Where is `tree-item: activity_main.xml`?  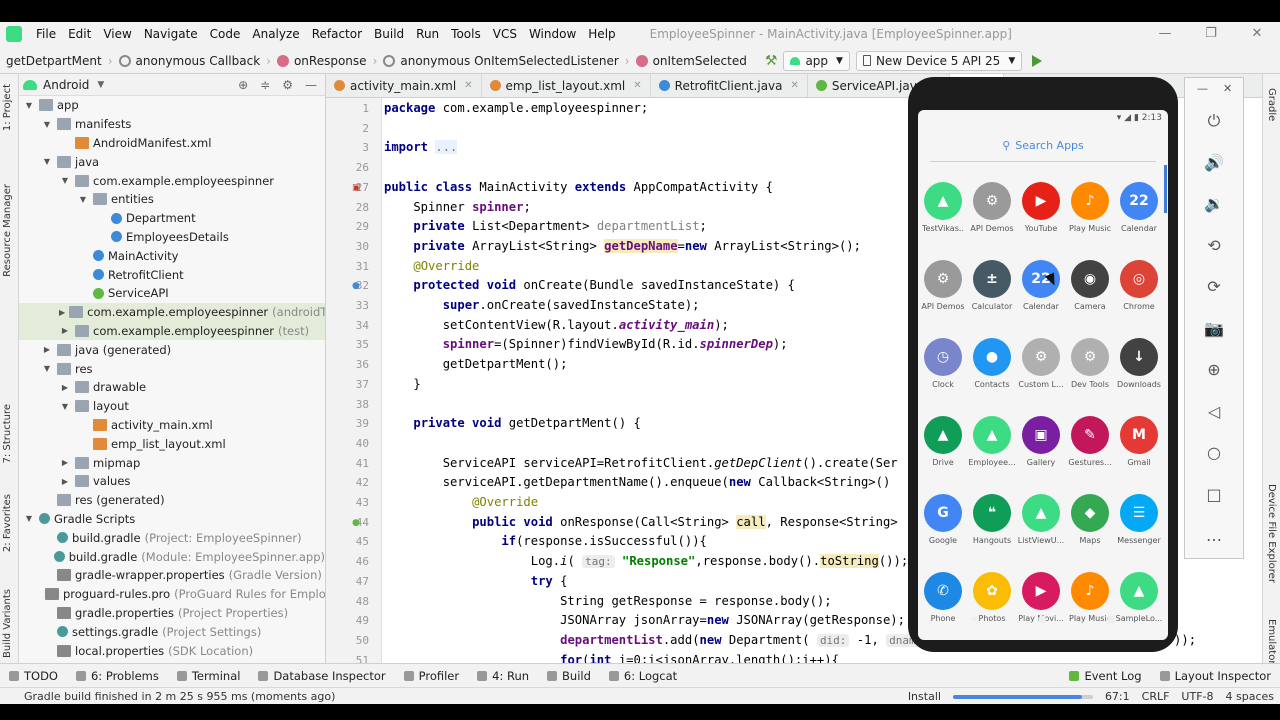 tree-item: activity_main.xml is located at coordinates (172, 425).